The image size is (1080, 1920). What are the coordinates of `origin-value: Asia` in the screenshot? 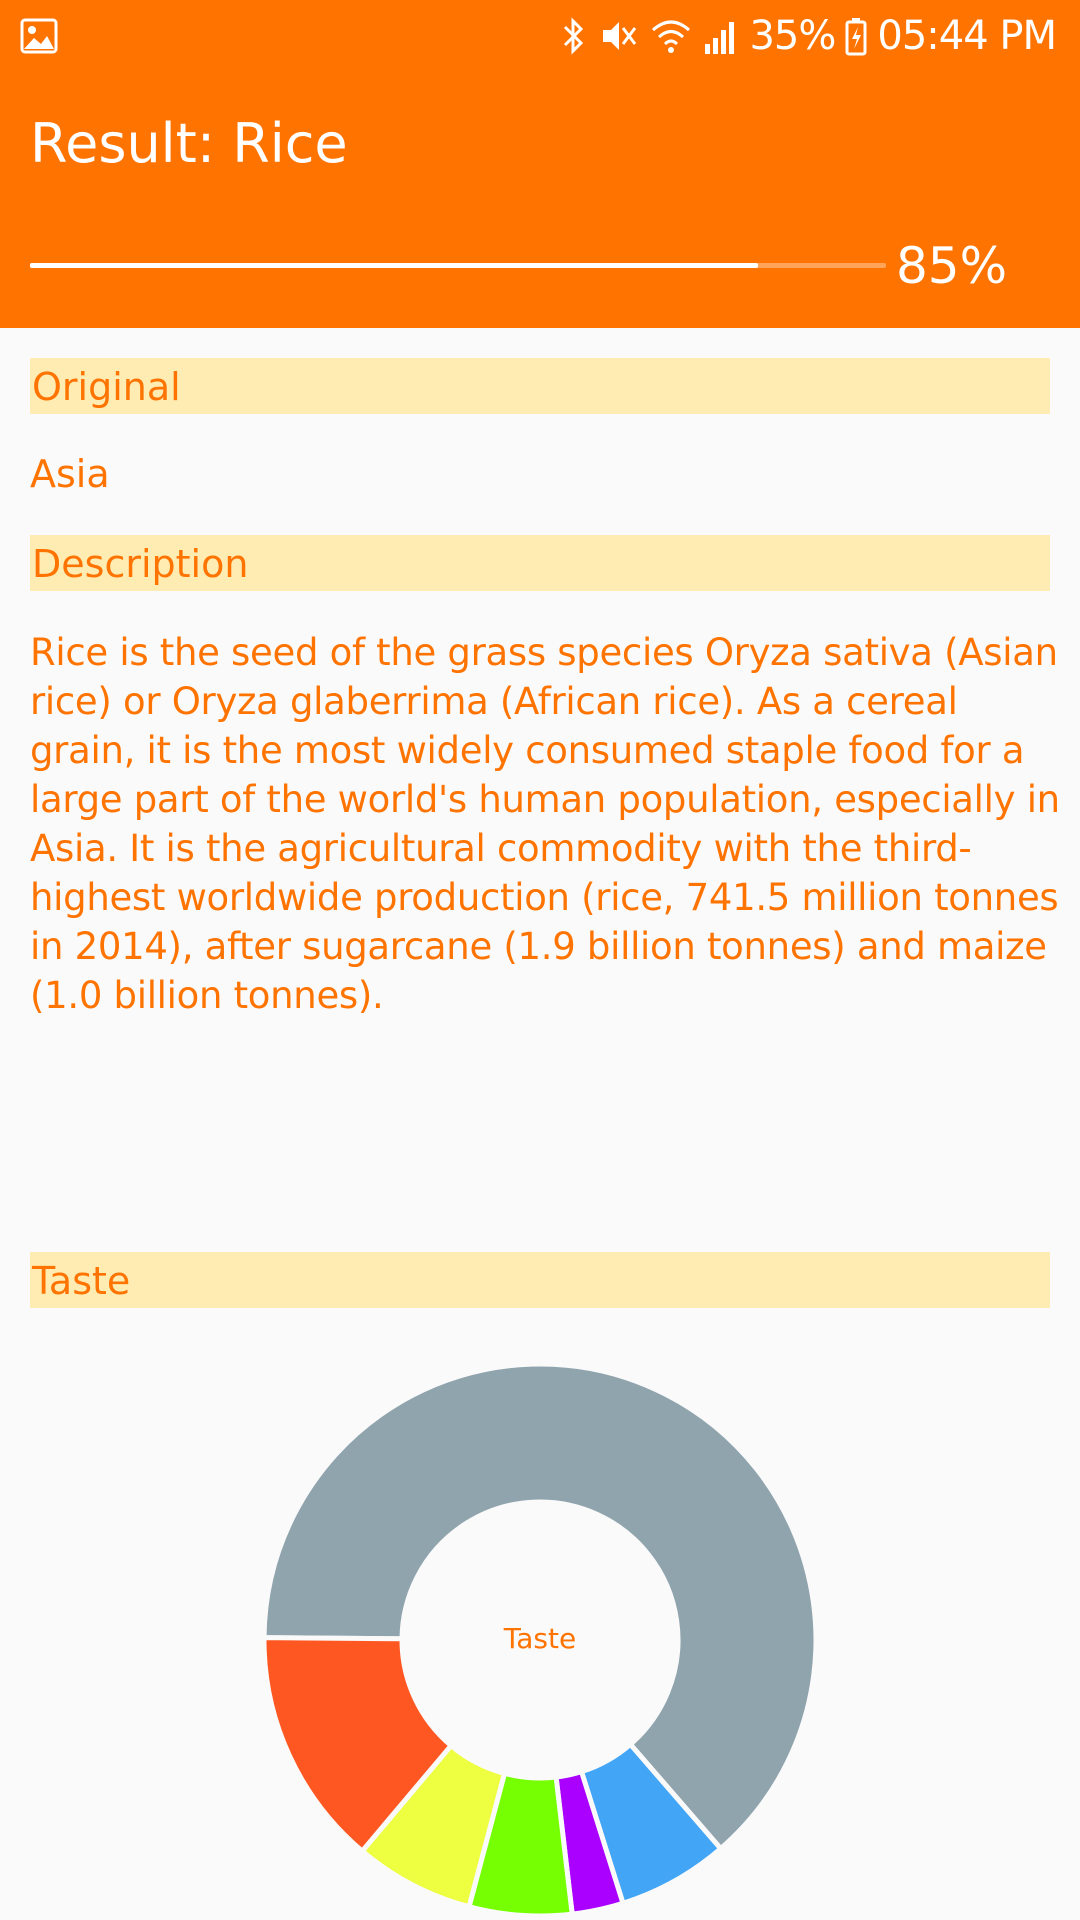 It's located at (70, 474).